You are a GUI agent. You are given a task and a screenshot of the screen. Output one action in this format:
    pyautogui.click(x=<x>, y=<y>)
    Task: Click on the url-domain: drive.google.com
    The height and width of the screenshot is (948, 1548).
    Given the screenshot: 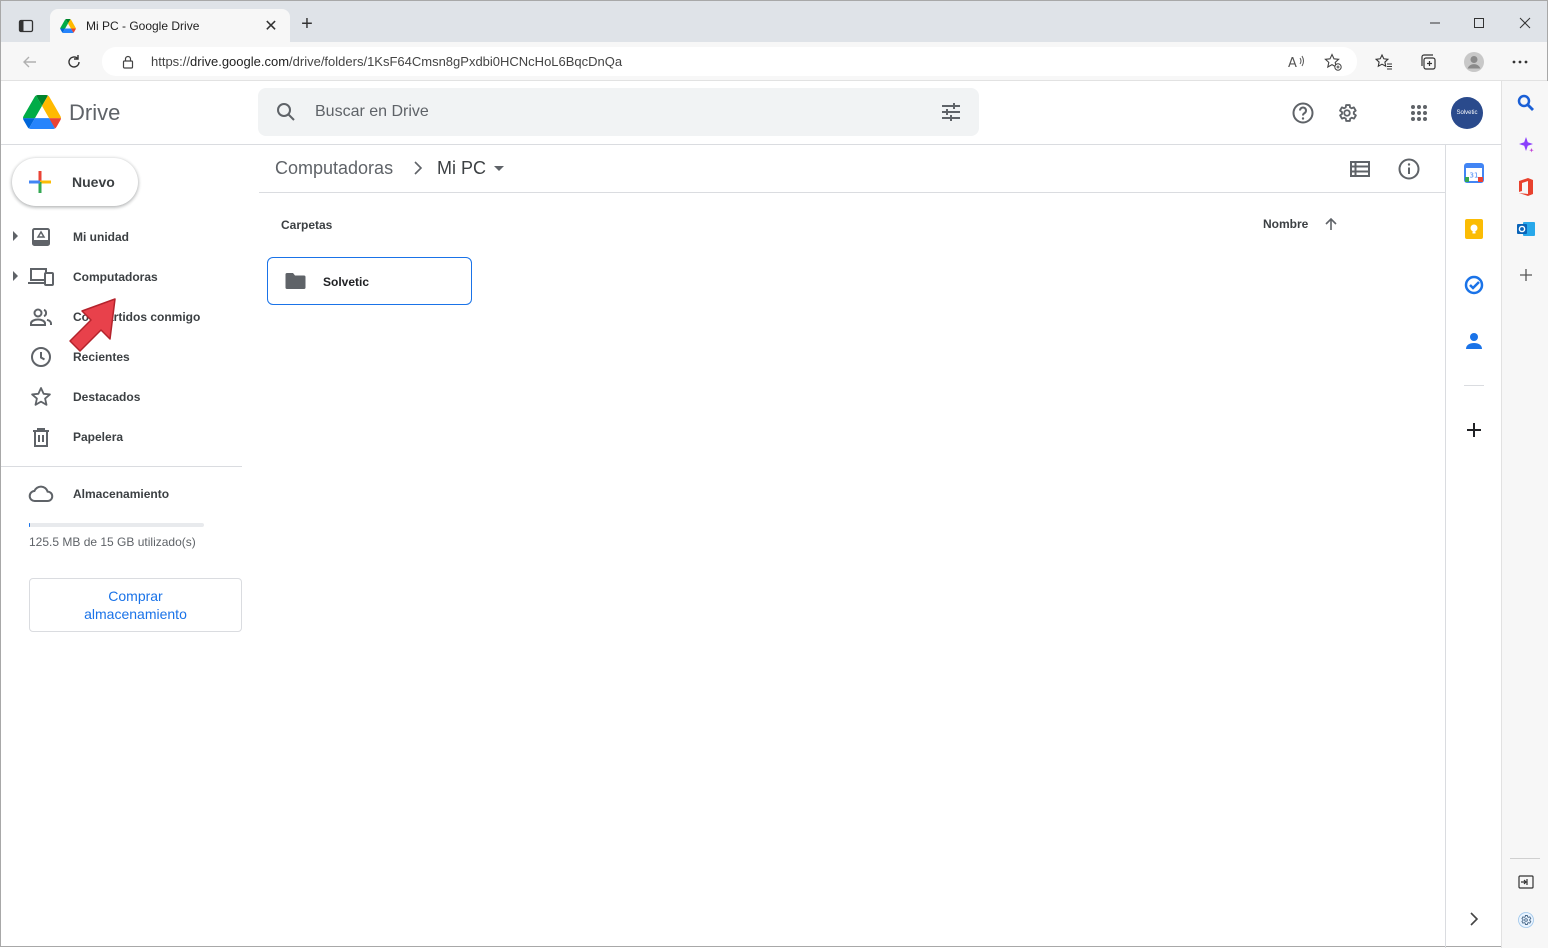 What is the action you would take?
    pyautogui.click(x=240, y=61)
    